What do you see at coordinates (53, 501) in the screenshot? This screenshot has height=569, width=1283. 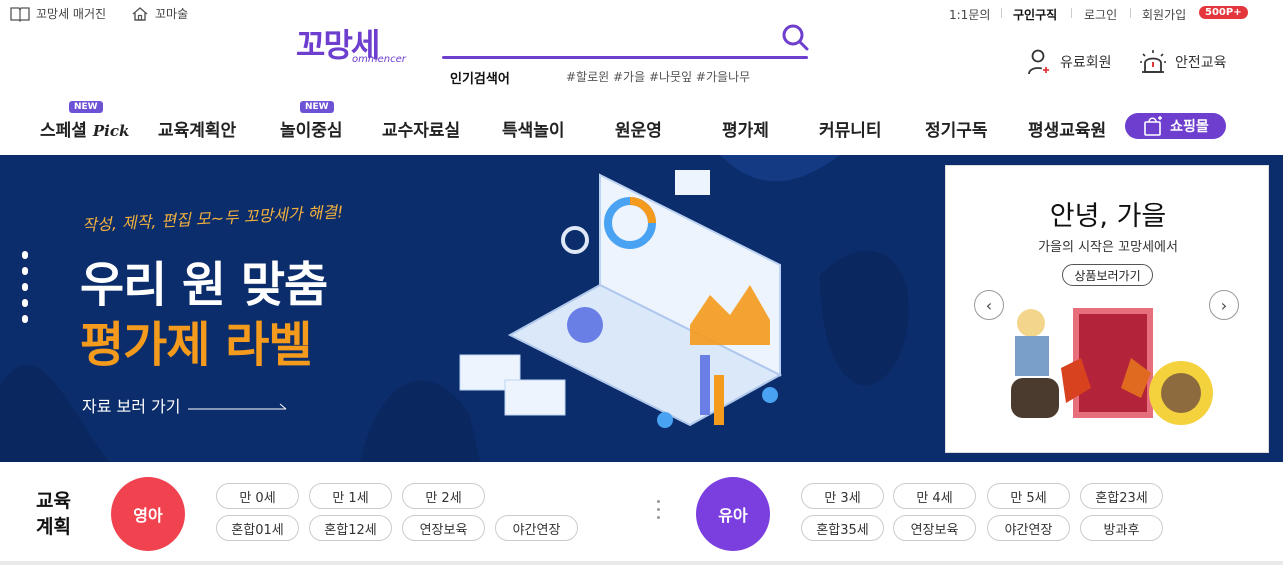 I see `heading-line: 교육` at bounding box center [53, 501].